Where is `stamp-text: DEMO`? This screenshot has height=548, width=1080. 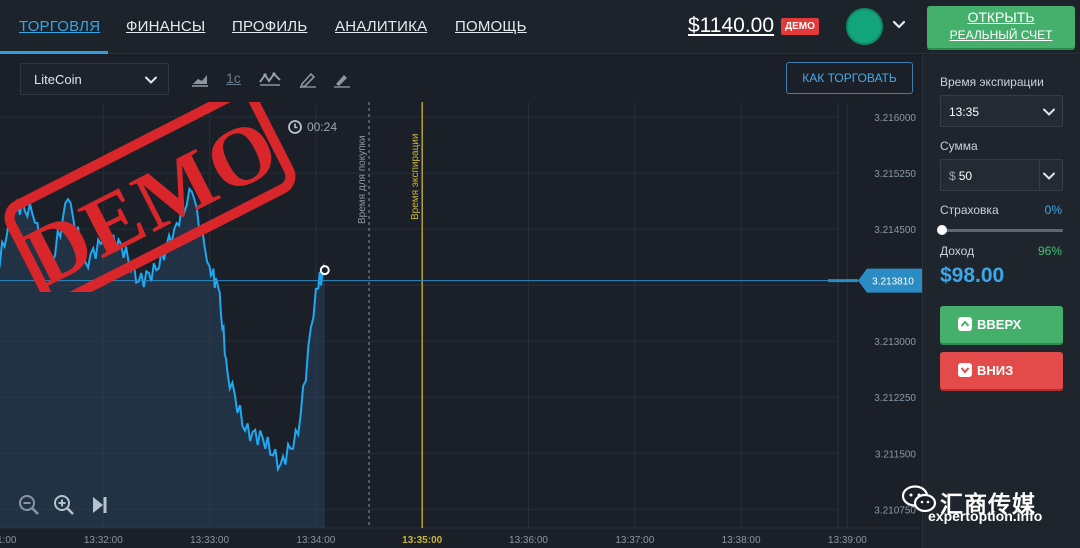
stamp-text: DEMO is located at coordinates (152, 197).